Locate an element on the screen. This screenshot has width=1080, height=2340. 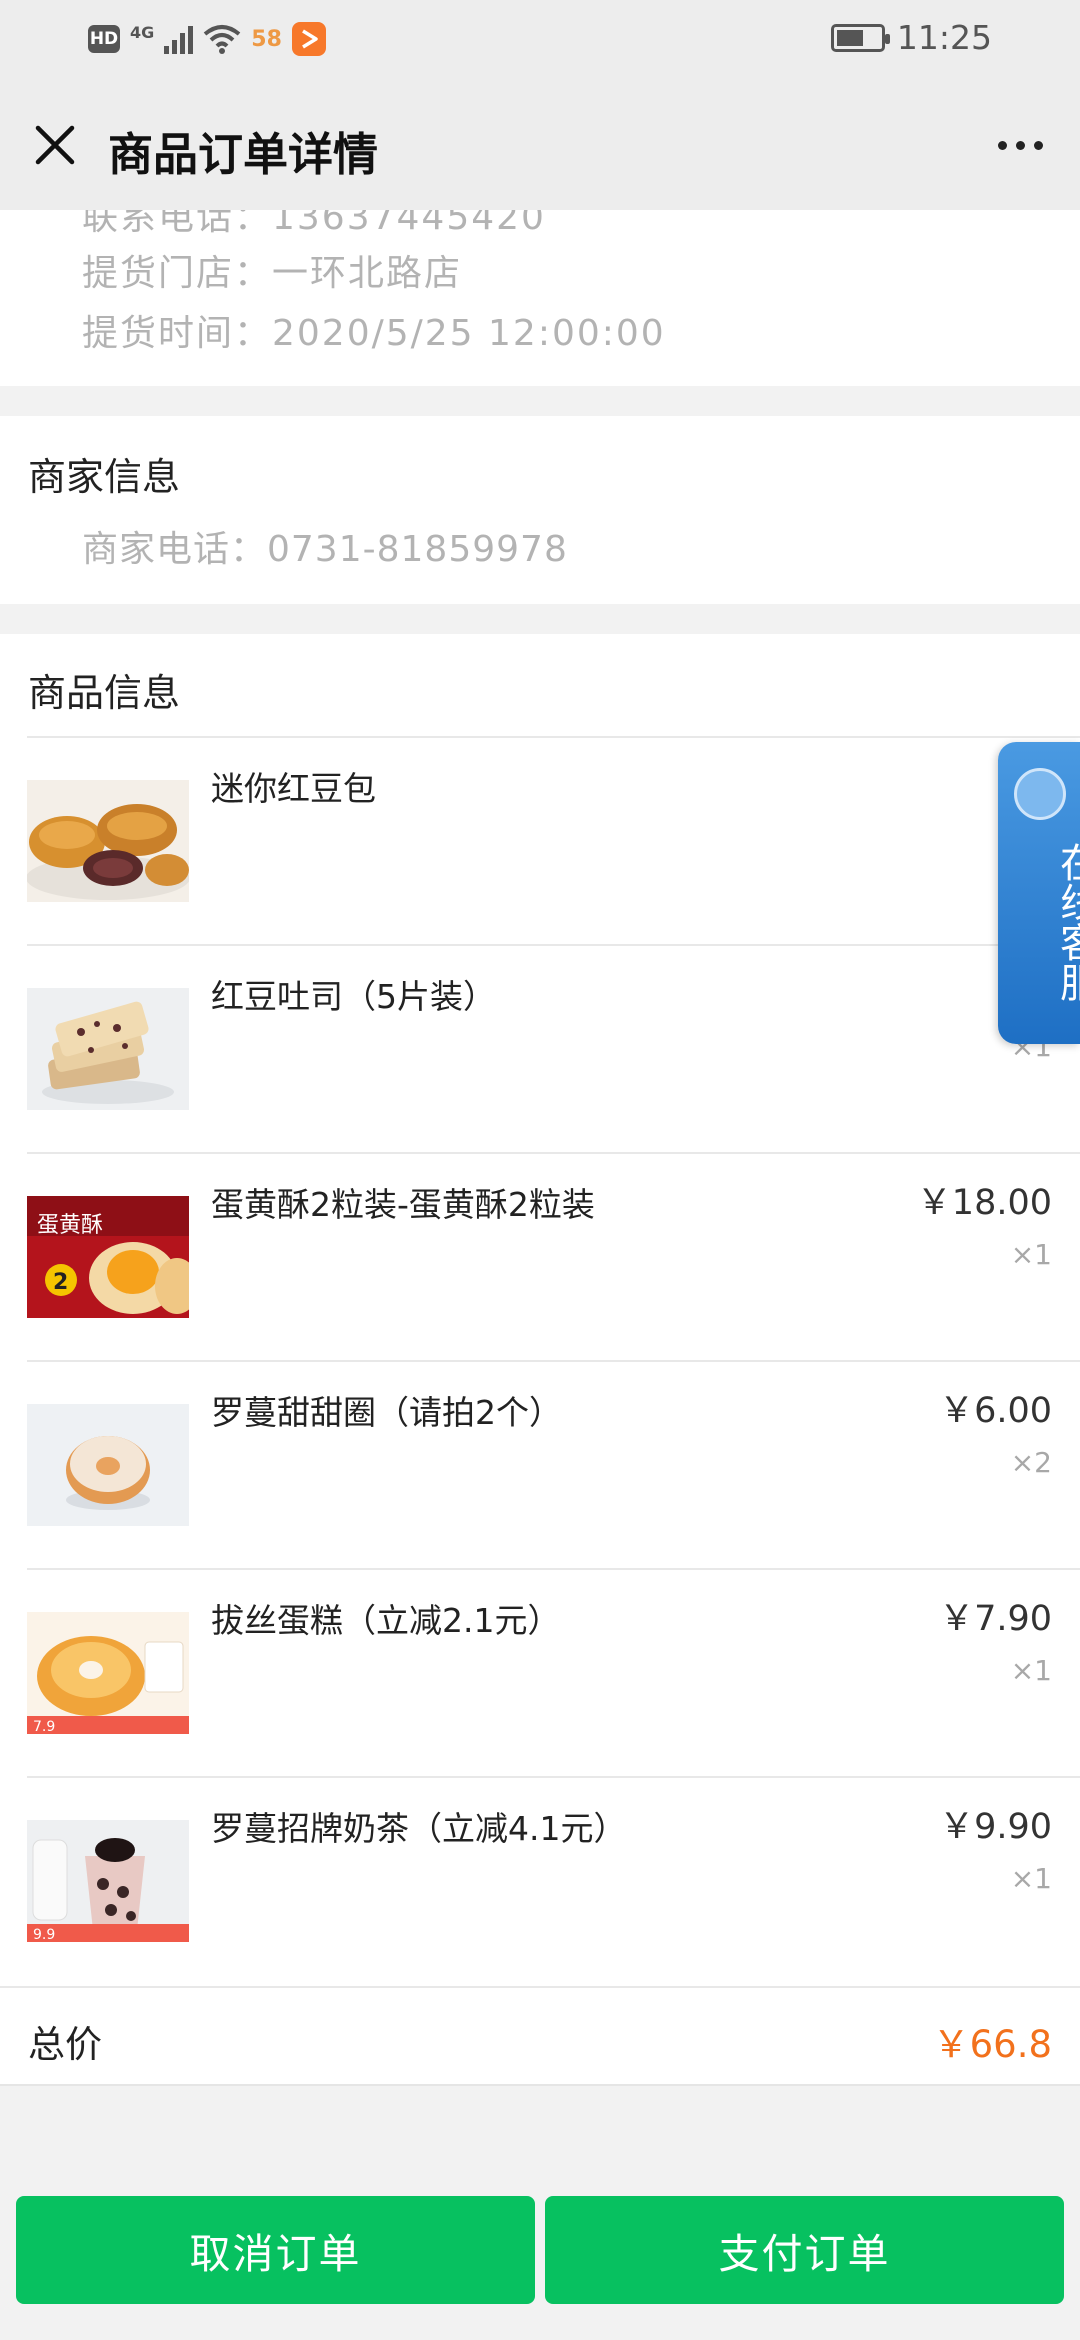
product-name: 迷你红豆包 is located at coordinates (293, 788).